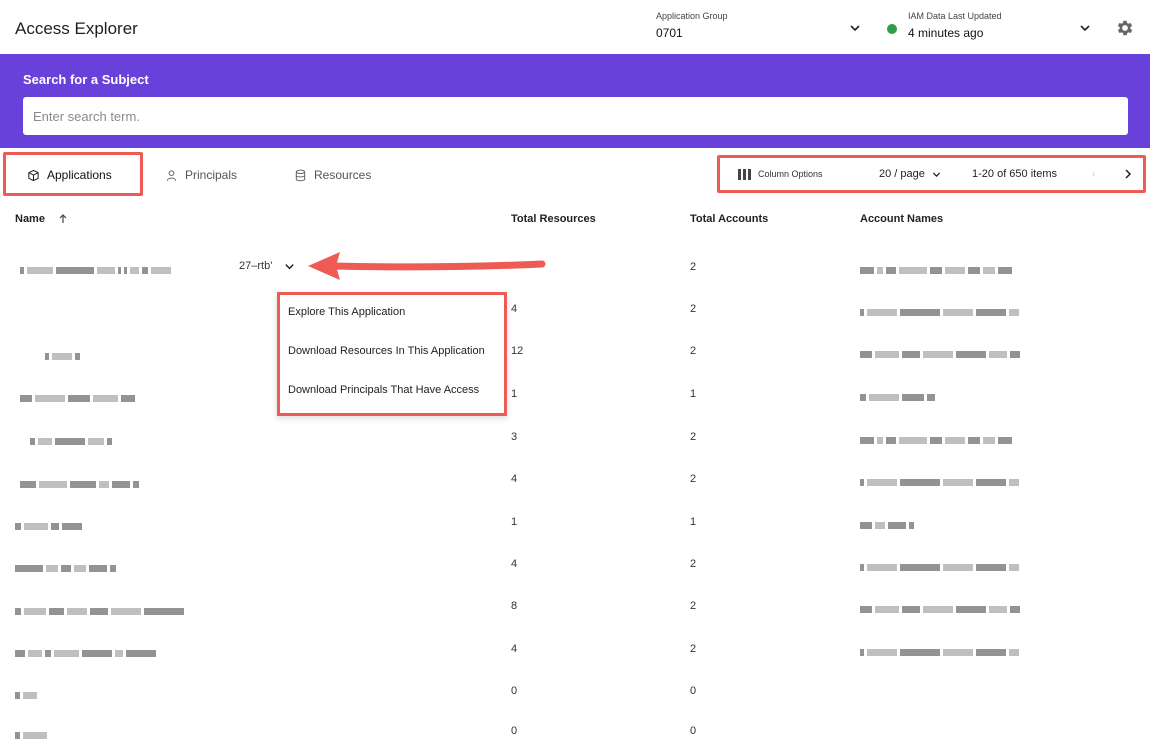  What do you see at coordinates (669, 33) in the screenshot?
I see `application-group-value: 0701` at bounding box center [669, 33].